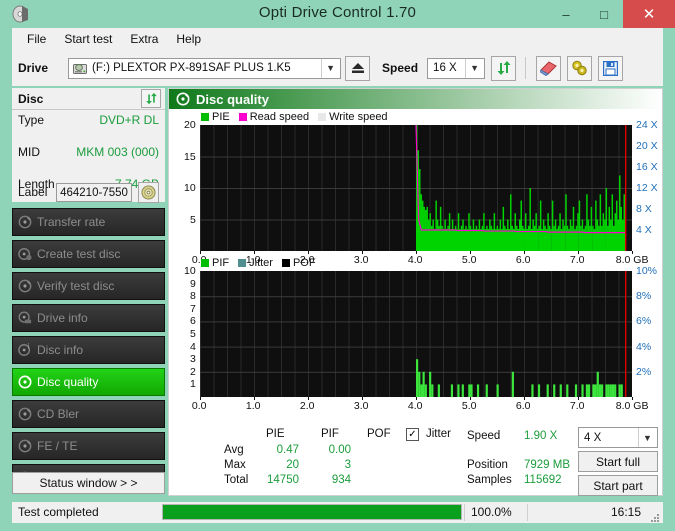 The width and height of the screenshot is (675, 531). Describe the element at coordinates (88, 414) in the screenshot. I see `sidebar-item-cd-bler: CD Bler` at that location.